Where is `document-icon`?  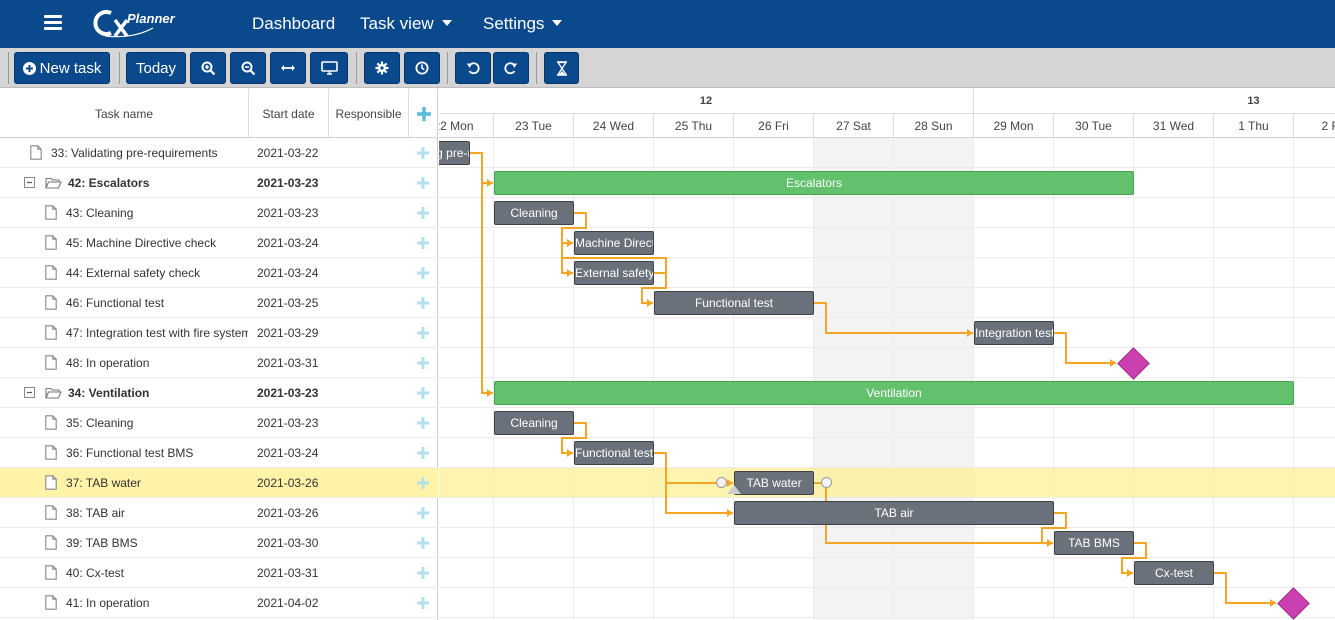 document-icon is located at coordinates (51, 212).